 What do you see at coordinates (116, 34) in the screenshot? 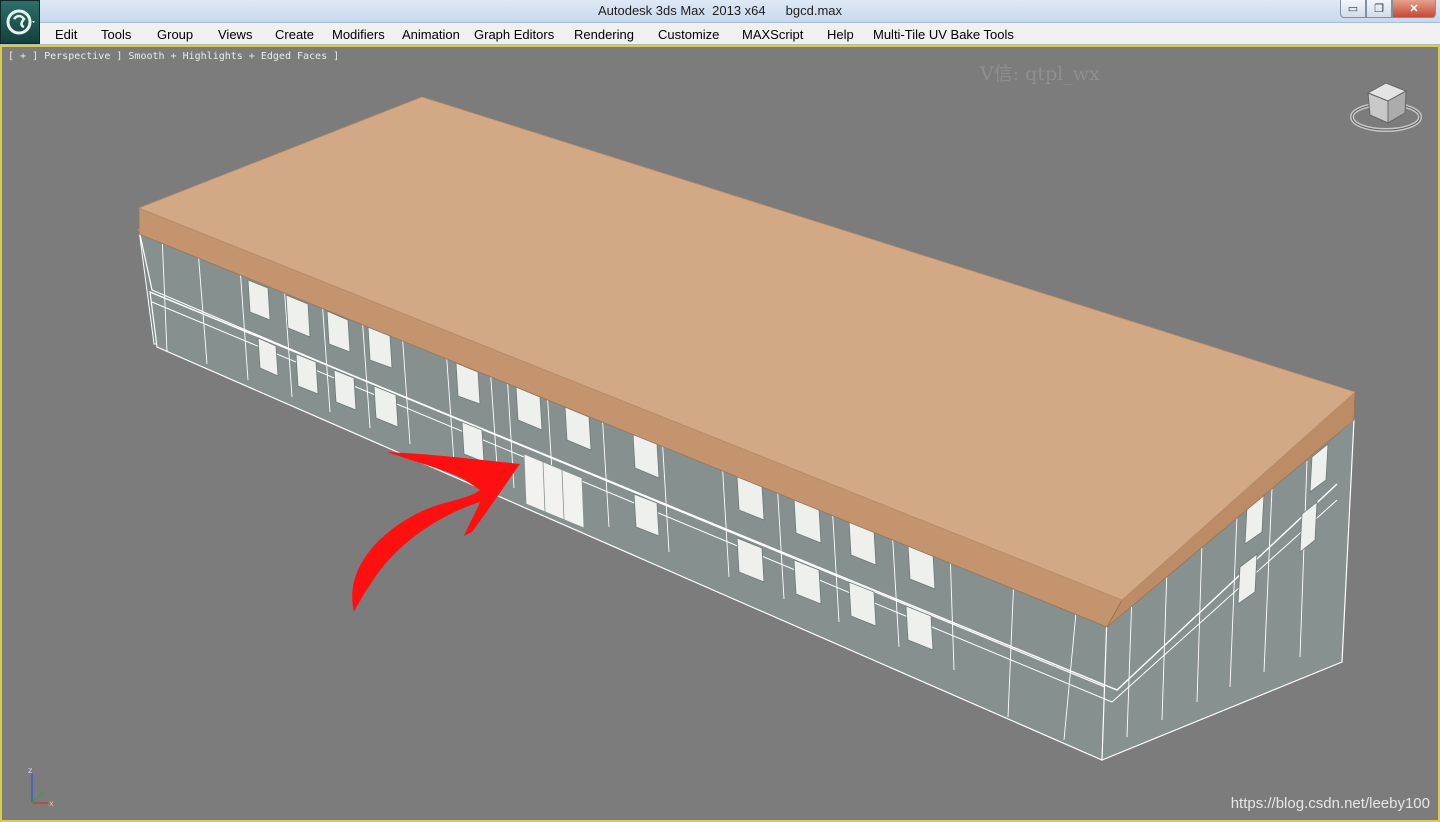
I see `menu-tools: Tools` at bounding box center [116, 34].